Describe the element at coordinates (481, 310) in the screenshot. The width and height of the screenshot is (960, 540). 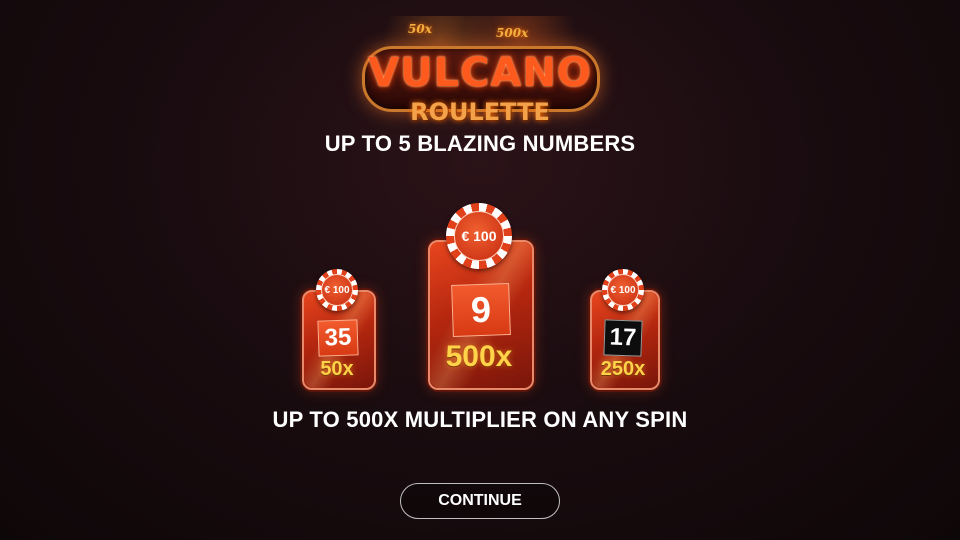
I see `roulette-number-tile: 9` at that location.